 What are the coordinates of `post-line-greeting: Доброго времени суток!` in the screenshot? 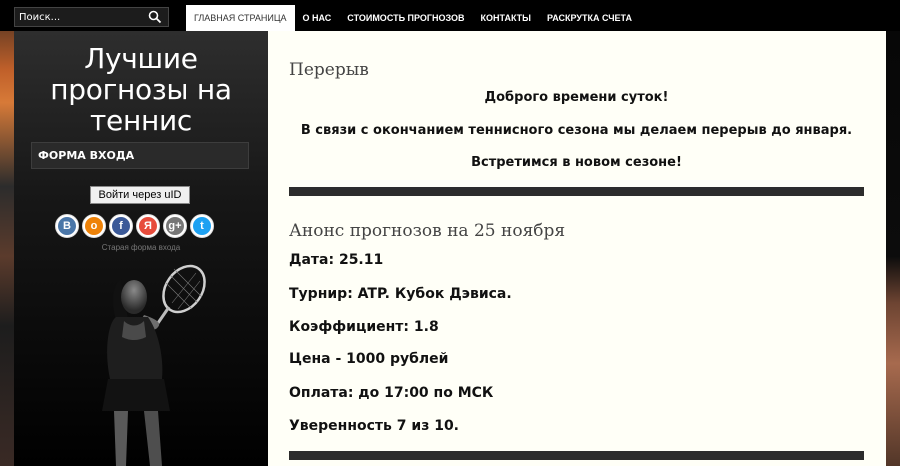 It's located at (576, 97).